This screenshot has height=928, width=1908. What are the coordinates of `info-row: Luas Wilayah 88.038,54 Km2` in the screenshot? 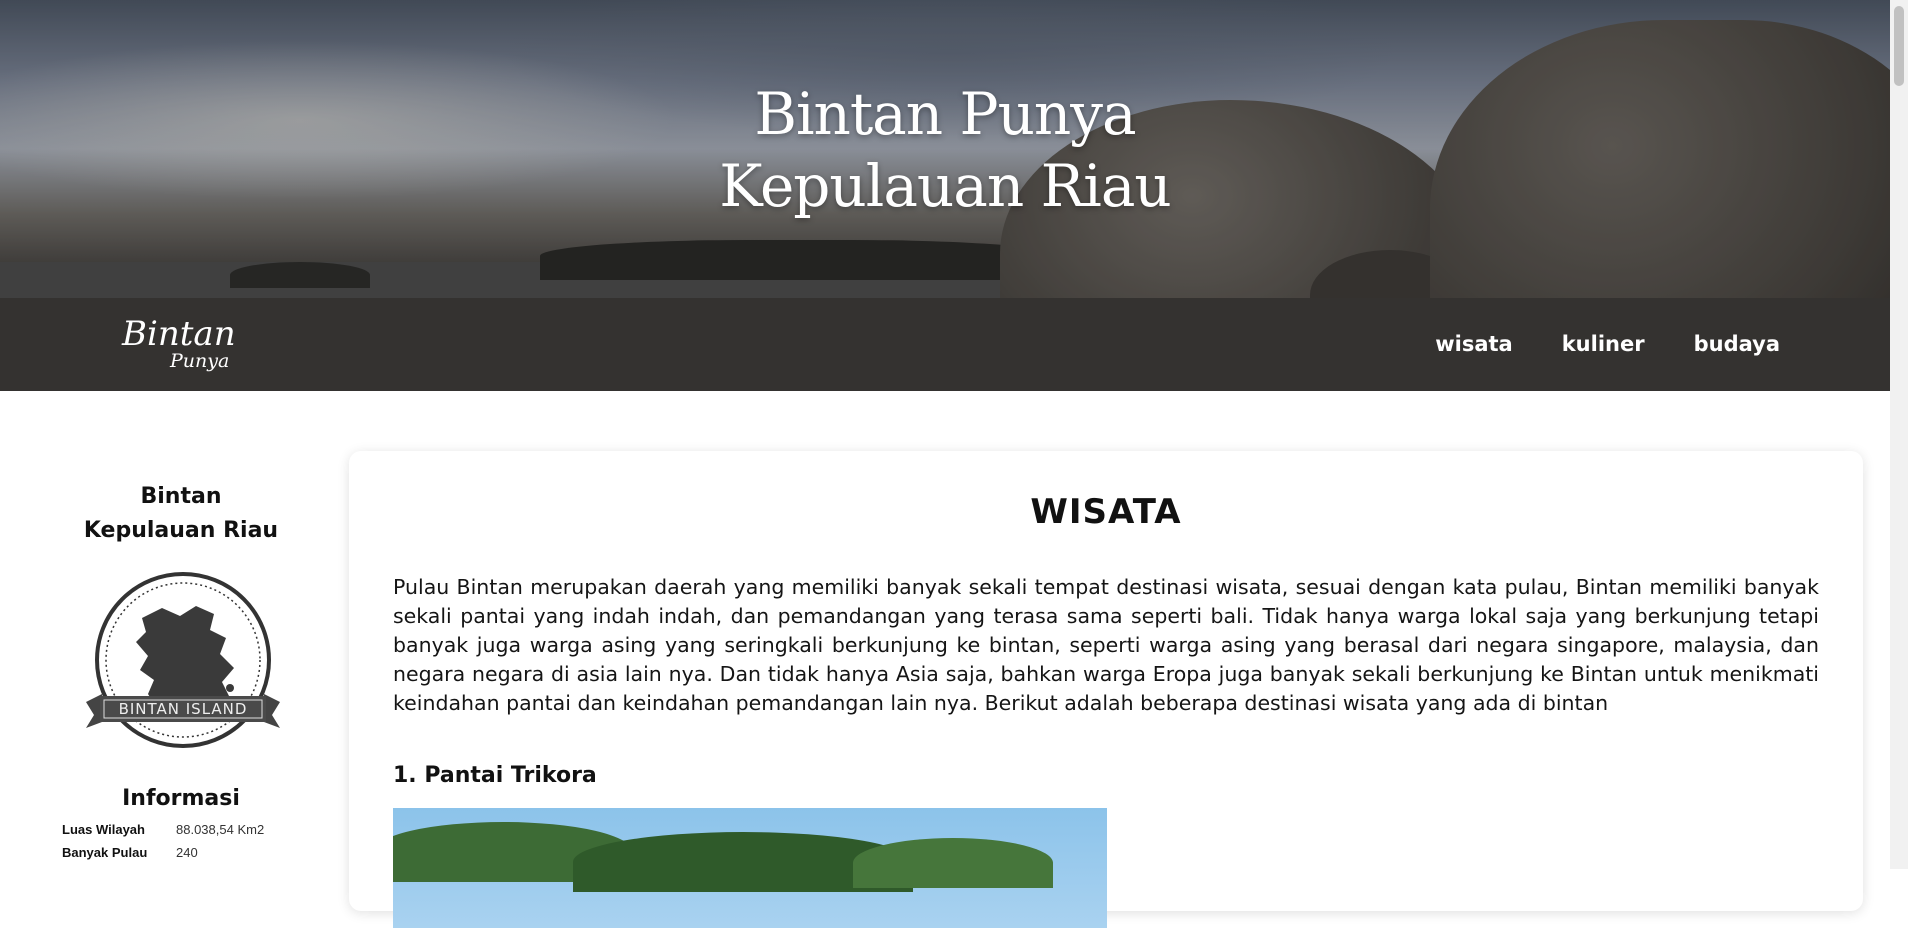 It's located at (163, 829).